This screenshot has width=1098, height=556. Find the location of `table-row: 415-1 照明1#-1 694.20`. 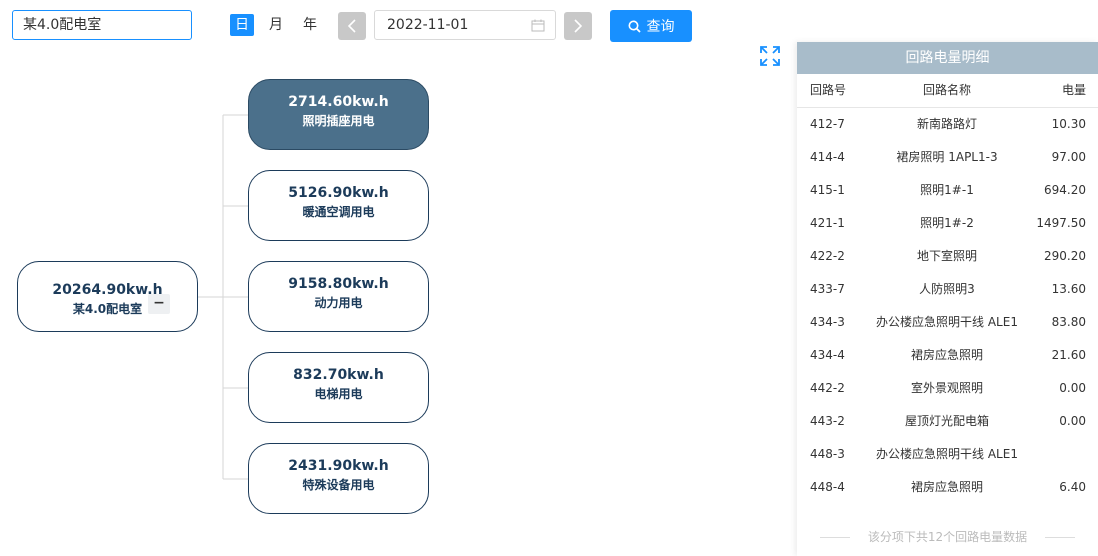

table-row: 415-1 照明1#-1 694.20 is located at coordinates (947, 190).